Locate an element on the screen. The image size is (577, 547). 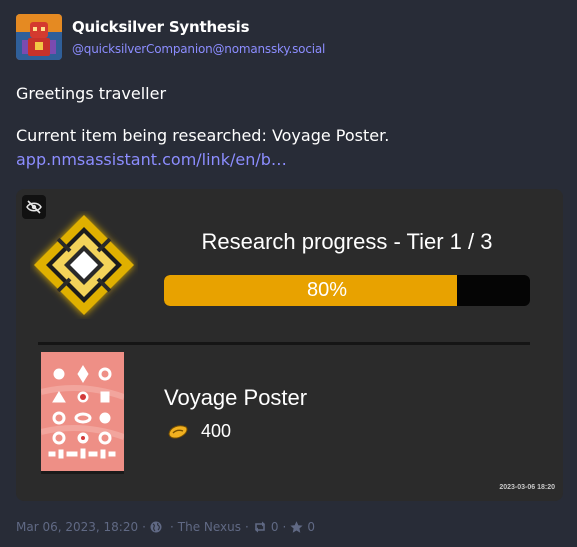
favourite-count: 0 is located at coordinates (311, 527).